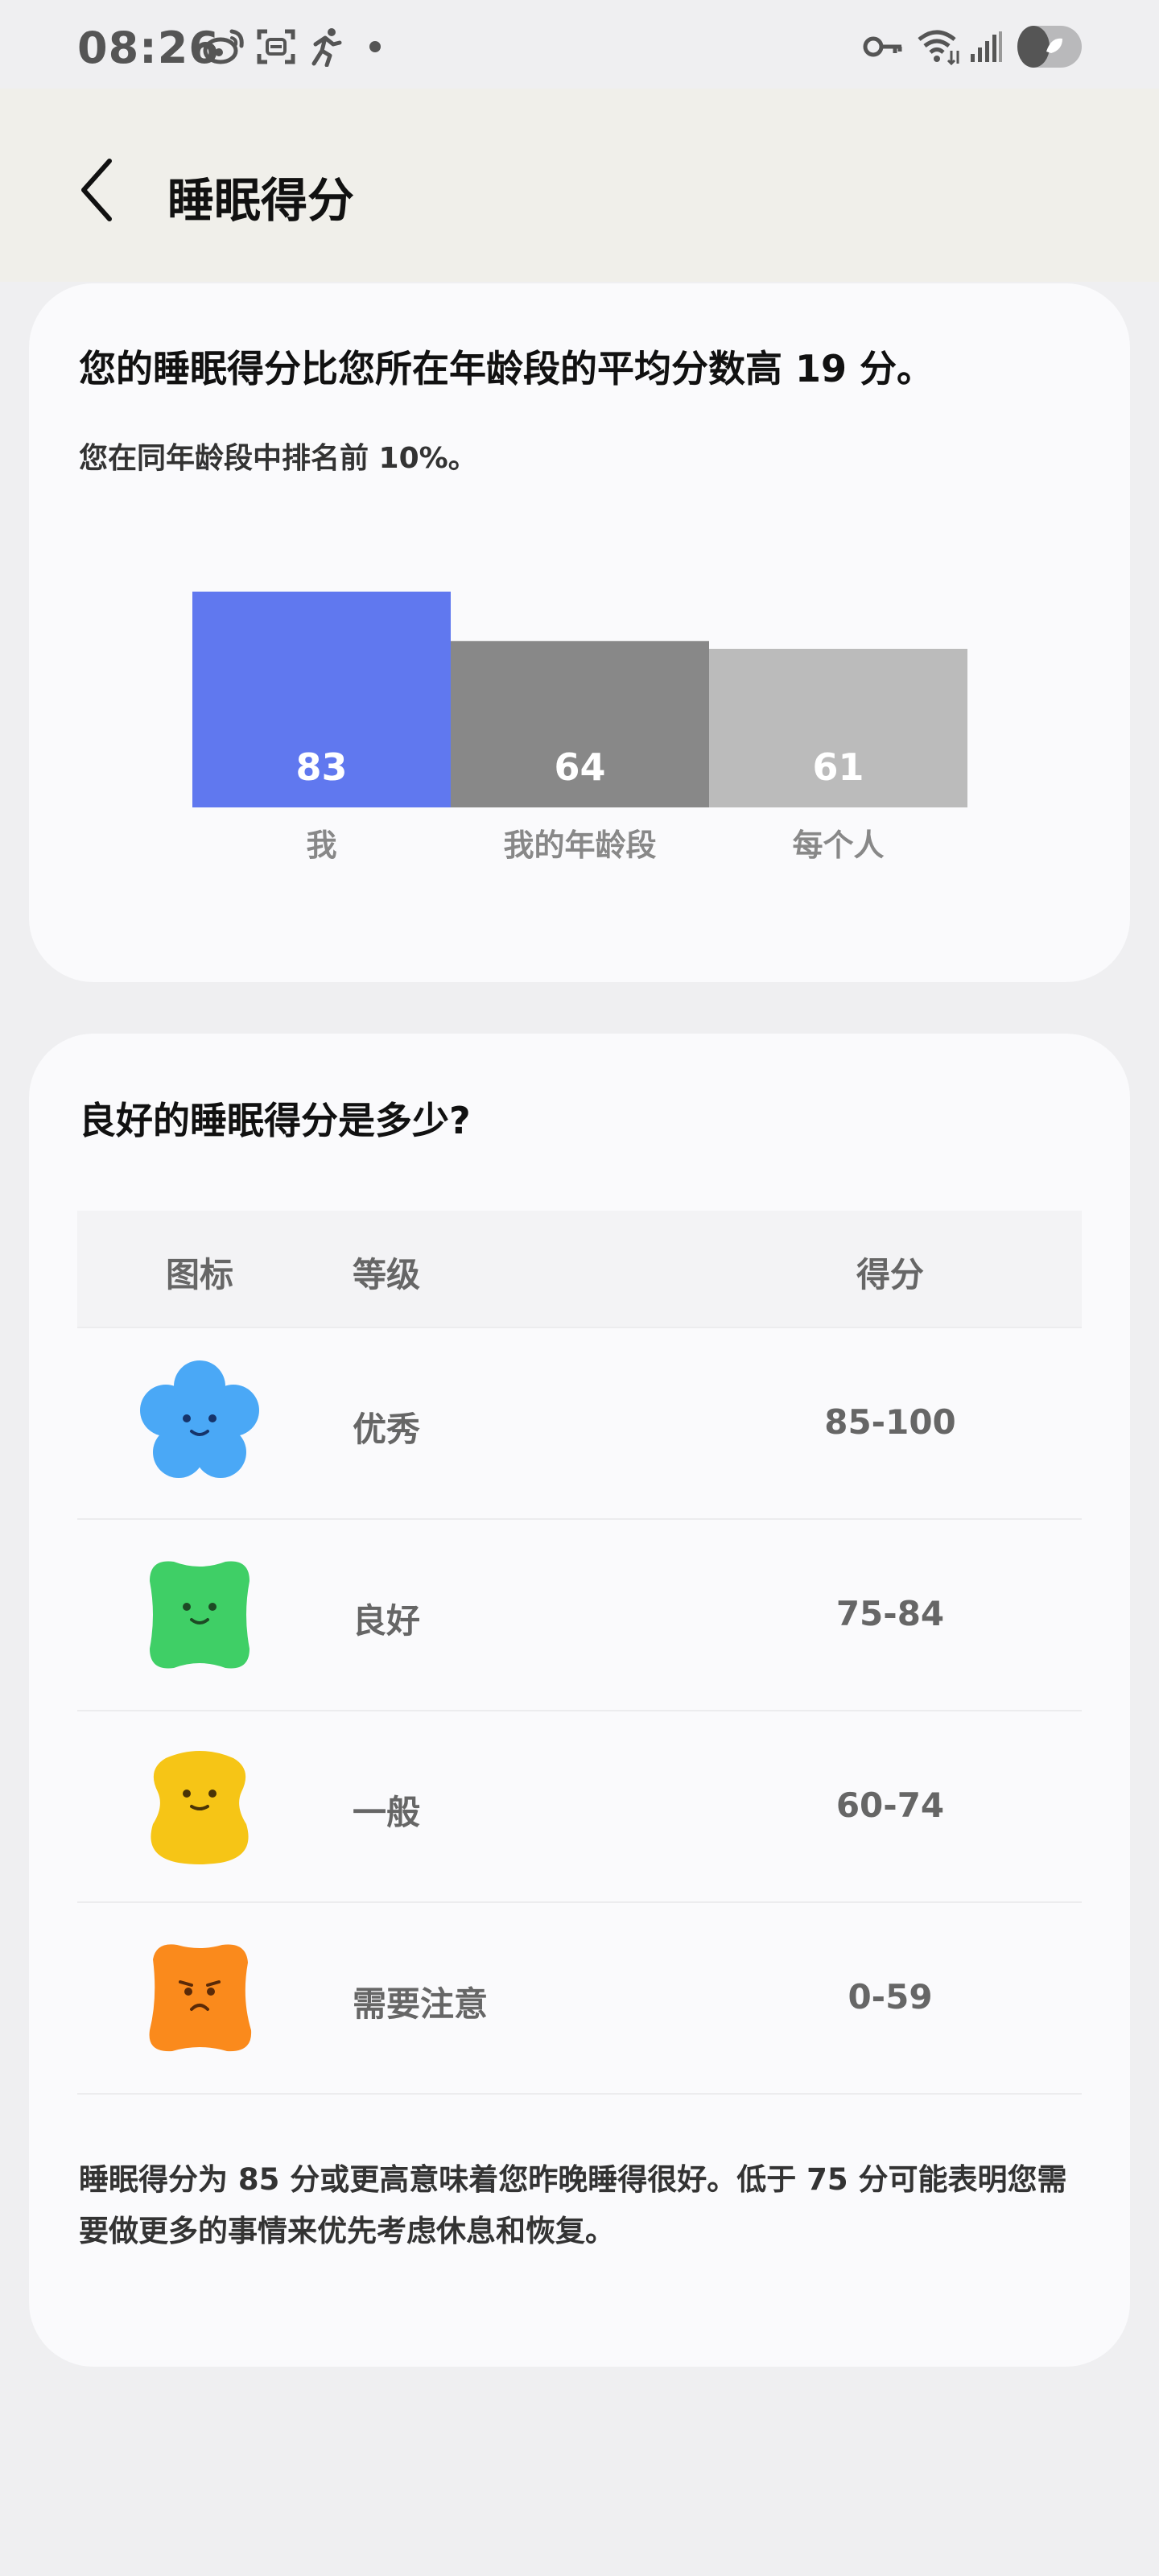 The height and width of the screenshot is (2576, 1159). What do you see at coordinates (200, 1998) in the screenshot?
I see `orange-blob-sad-icon` at bounding box center [200, 1998].